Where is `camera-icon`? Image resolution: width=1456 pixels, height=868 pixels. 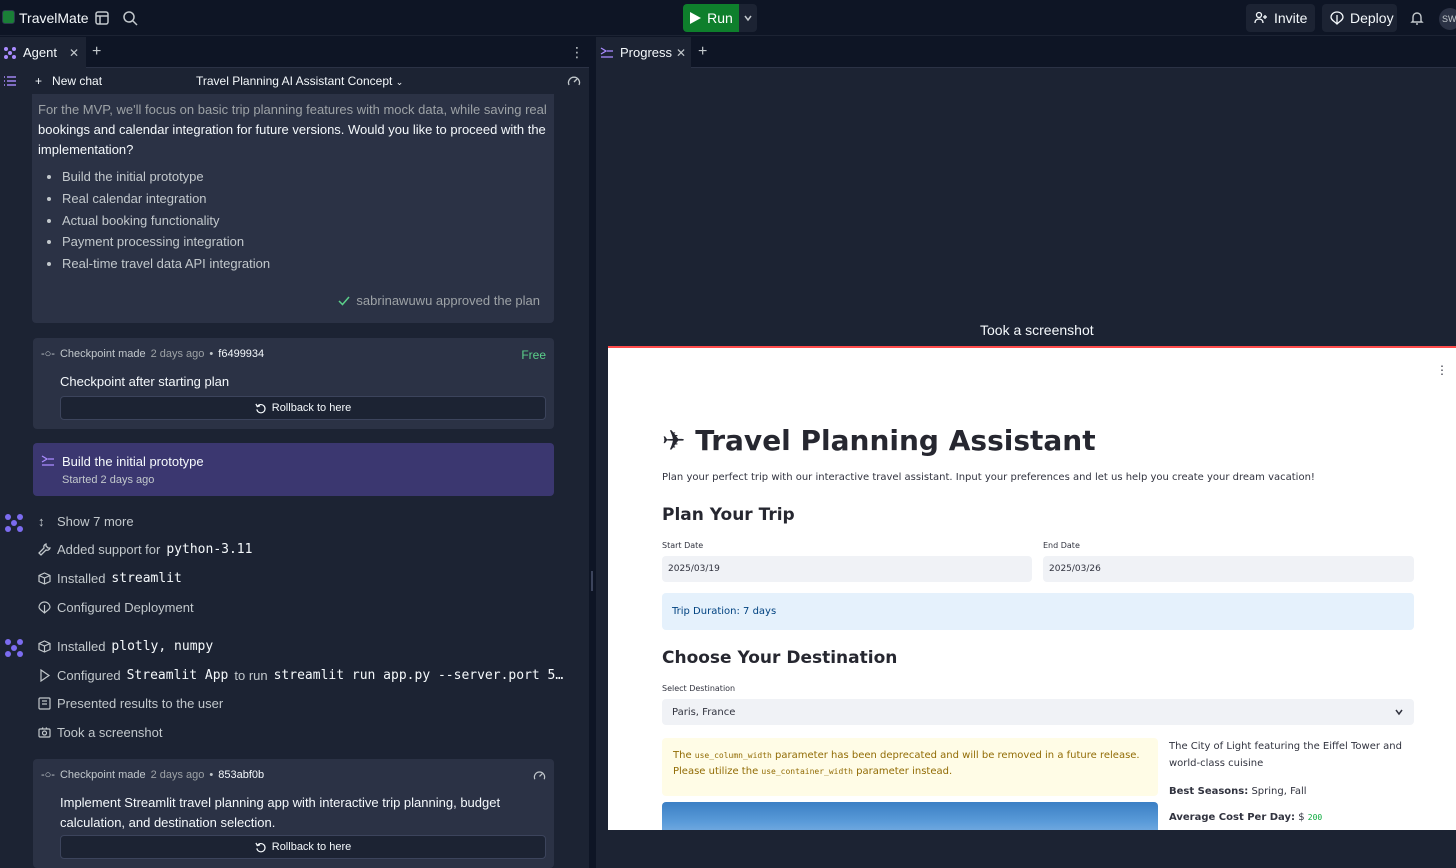
camera-icon is located at coordinates (44, 732).